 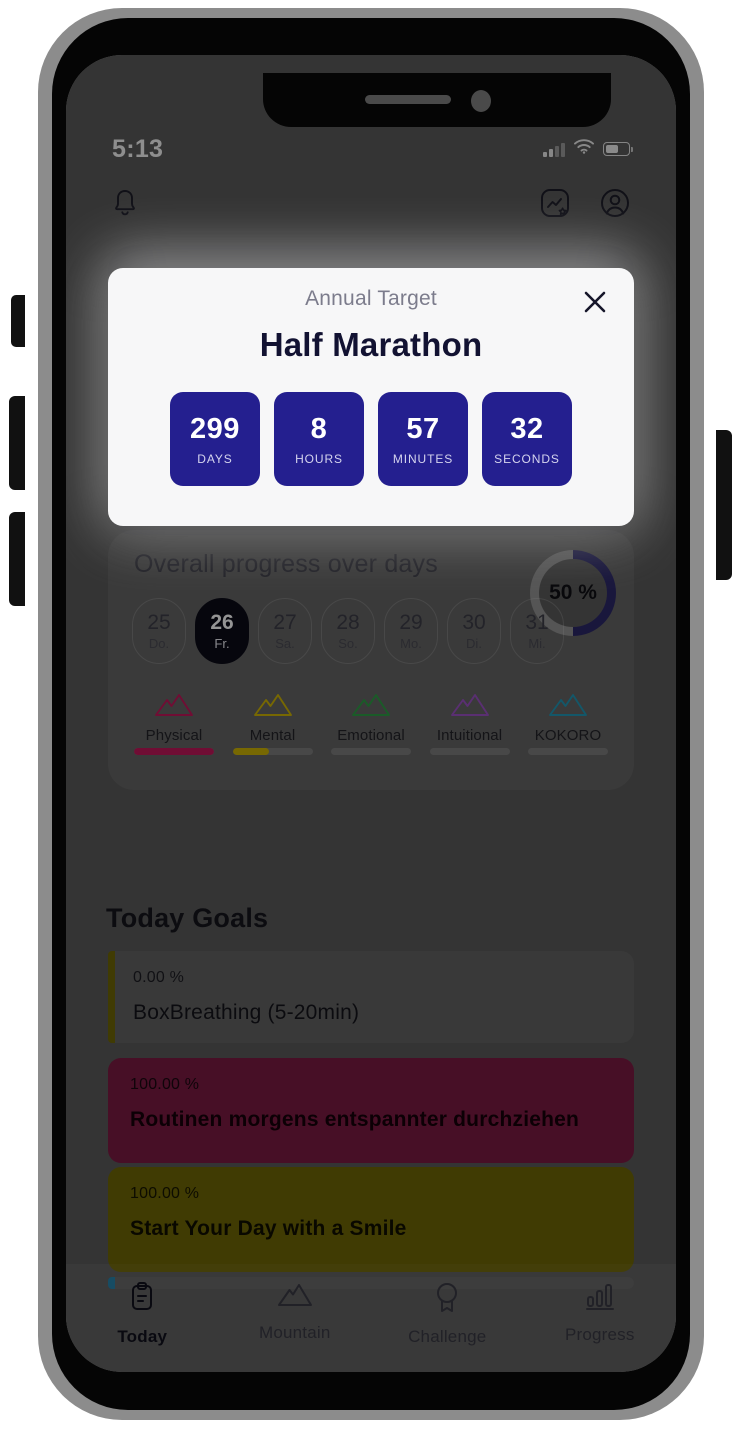 What do you see at coordinates (411, 643) in the screenshot?
I see `day-weekday: Mo.` at bounding box center [411, 643].